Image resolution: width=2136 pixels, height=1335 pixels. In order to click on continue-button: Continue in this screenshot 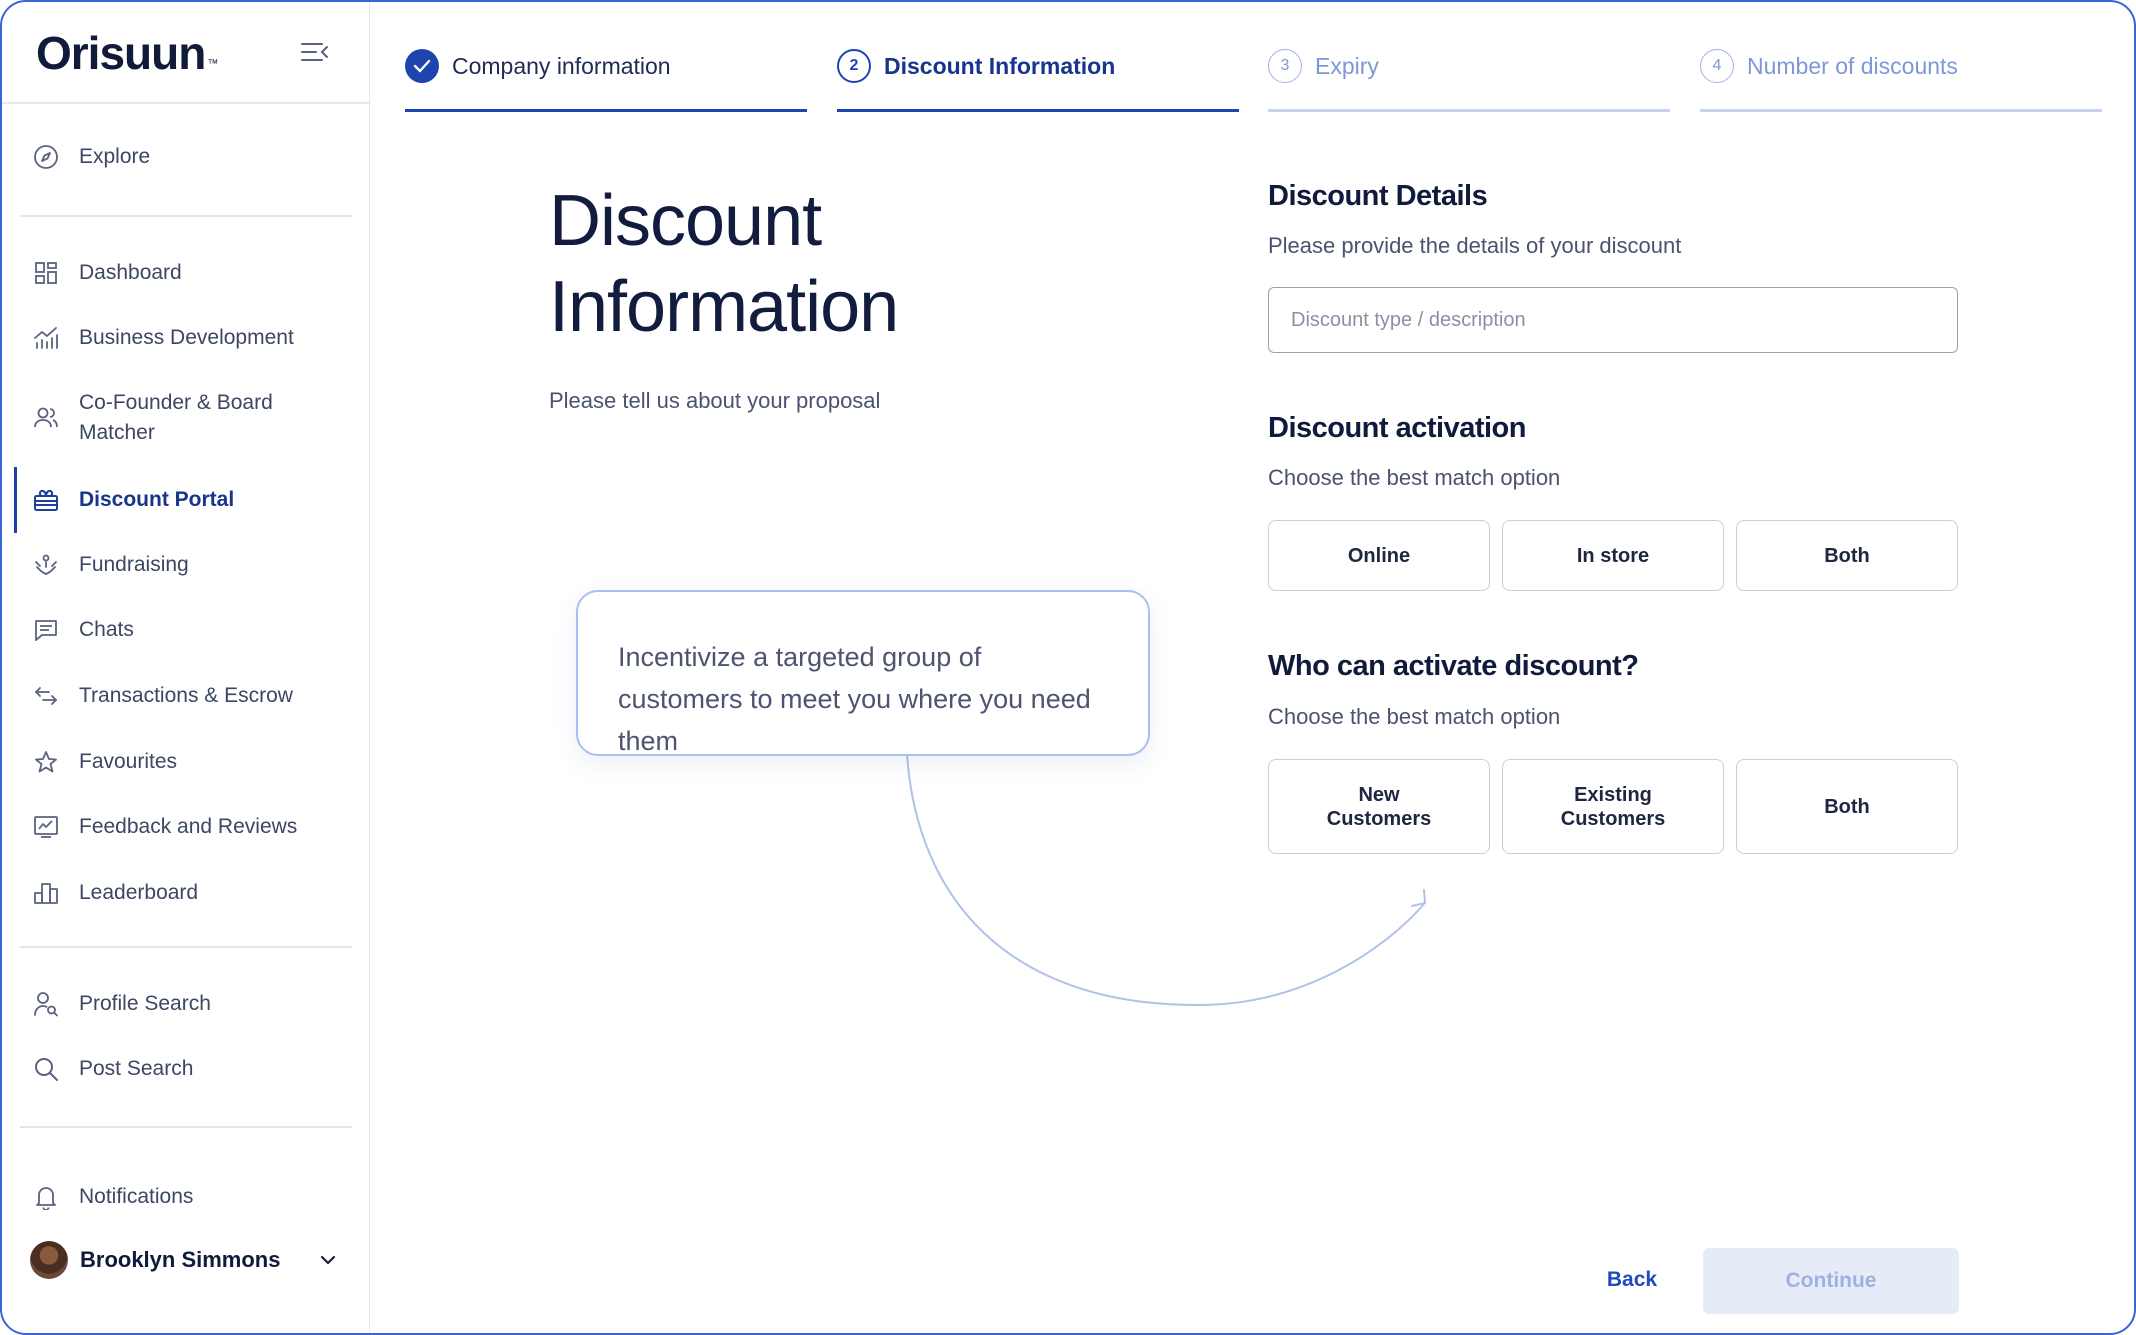, I will do `click(1831, 1281)`.